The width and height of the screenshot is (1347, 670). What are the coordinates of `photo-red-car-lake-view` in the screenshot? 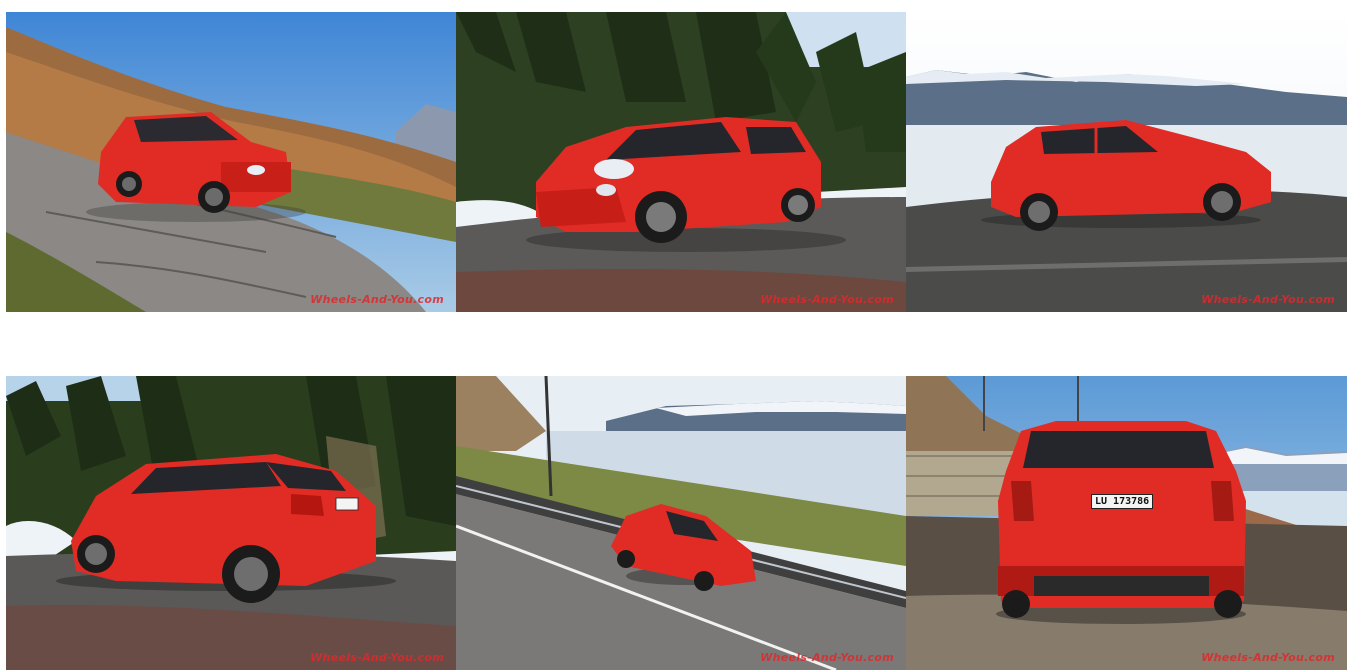 It's located at (1126, 162).